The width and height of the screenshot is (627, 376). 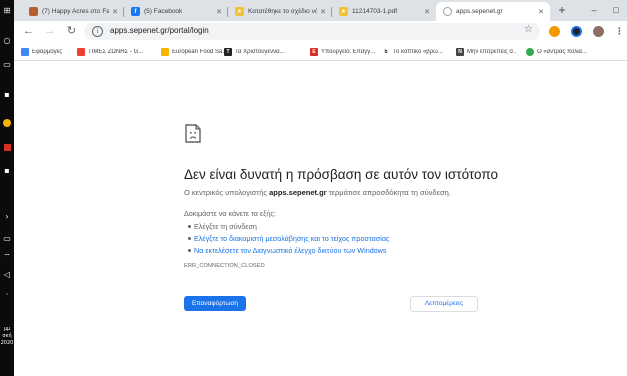 What do you see at coordinates (49, 31) in the screenshot?
I see `forward-arrow-icon: →` at bounding box center [49, 31].